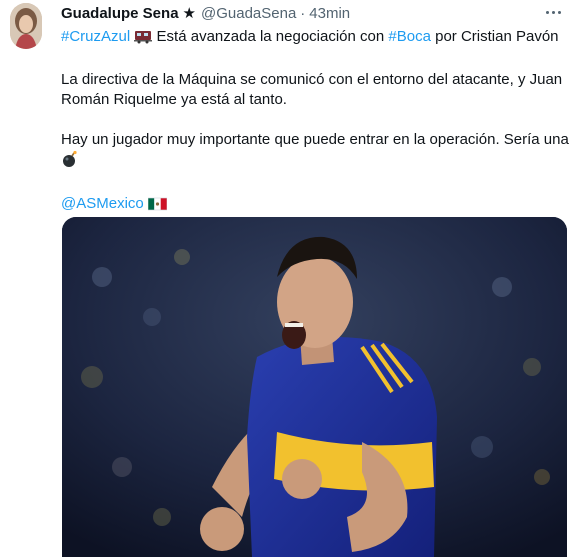 This screenshot has width=573, height=557. Describe the element at coordinates (120, 13) in the screenshot. I see `author-display-name: Guadalupe Sena` at that location.